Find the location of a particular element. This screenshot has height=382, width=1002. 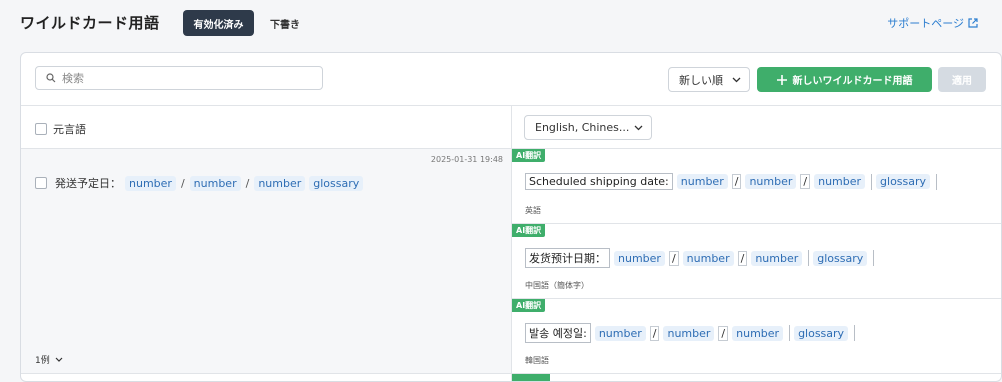

support-link: サポートページ is located at coordinates (932, 23).